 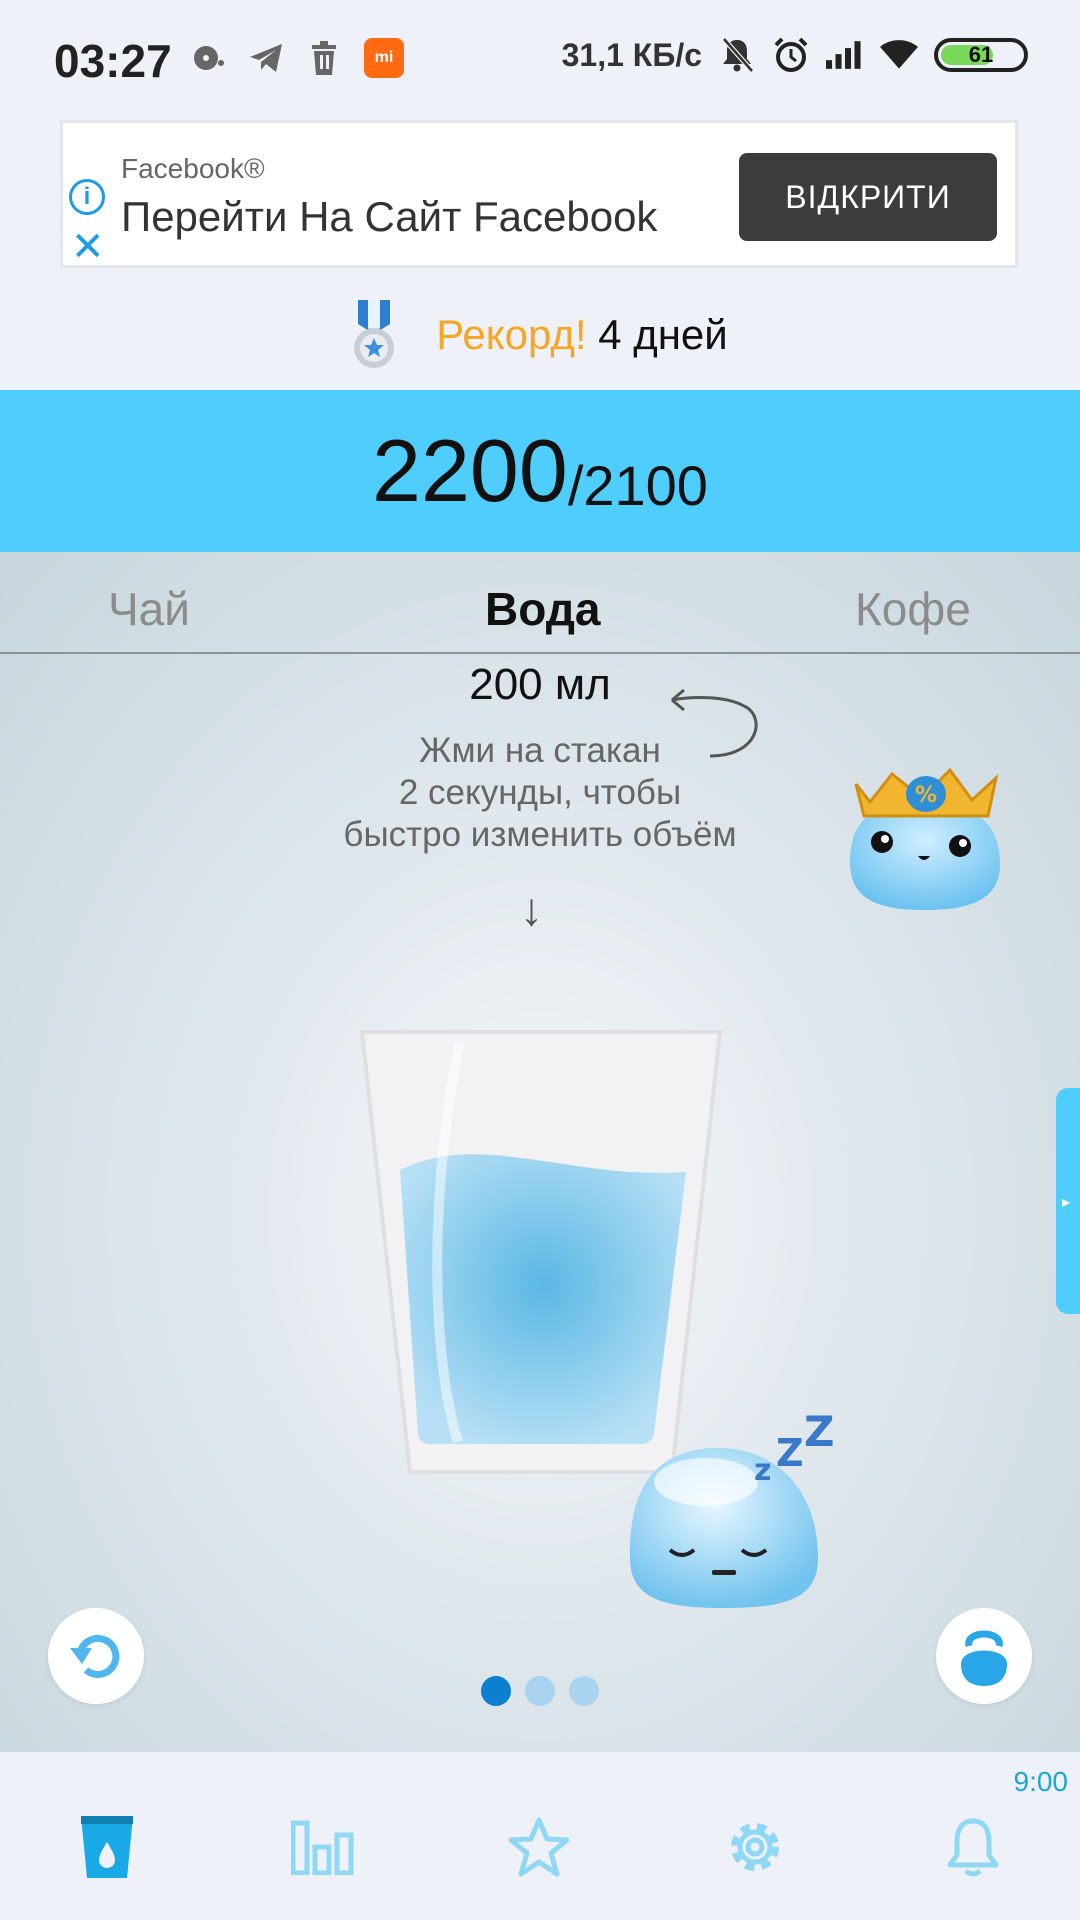 I want to click on nav-reminders, so click(x=973, y=1847).